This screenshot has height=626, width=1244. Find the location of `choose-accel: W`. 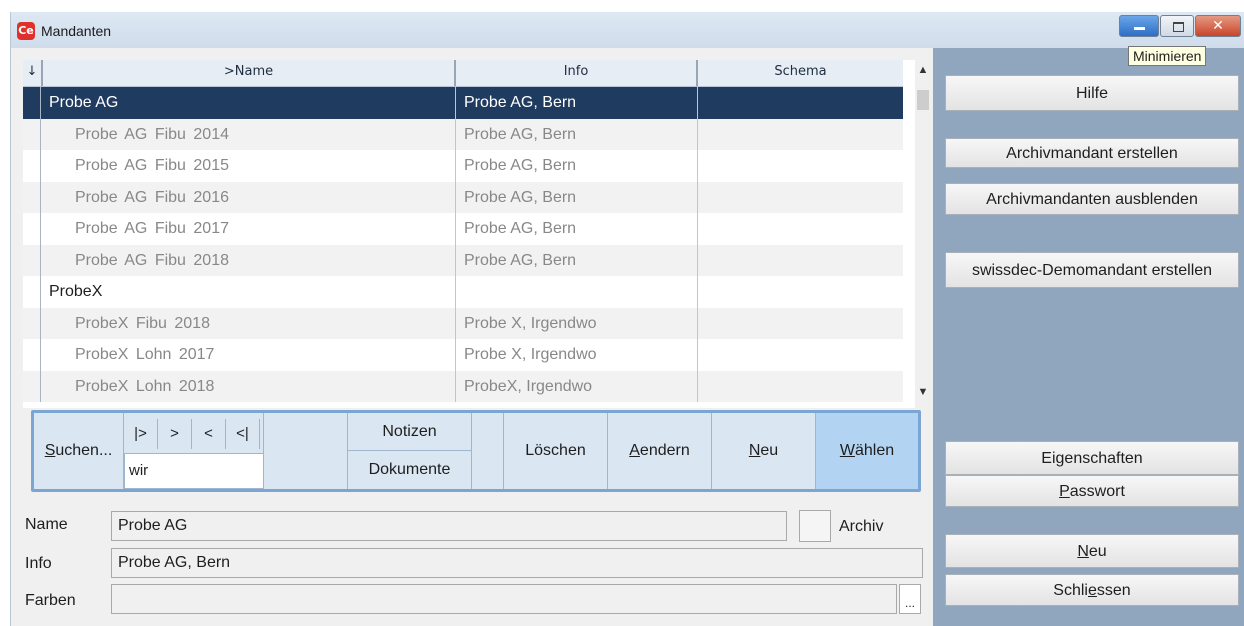

choose-accel: W is located at coordinates (847, 450).